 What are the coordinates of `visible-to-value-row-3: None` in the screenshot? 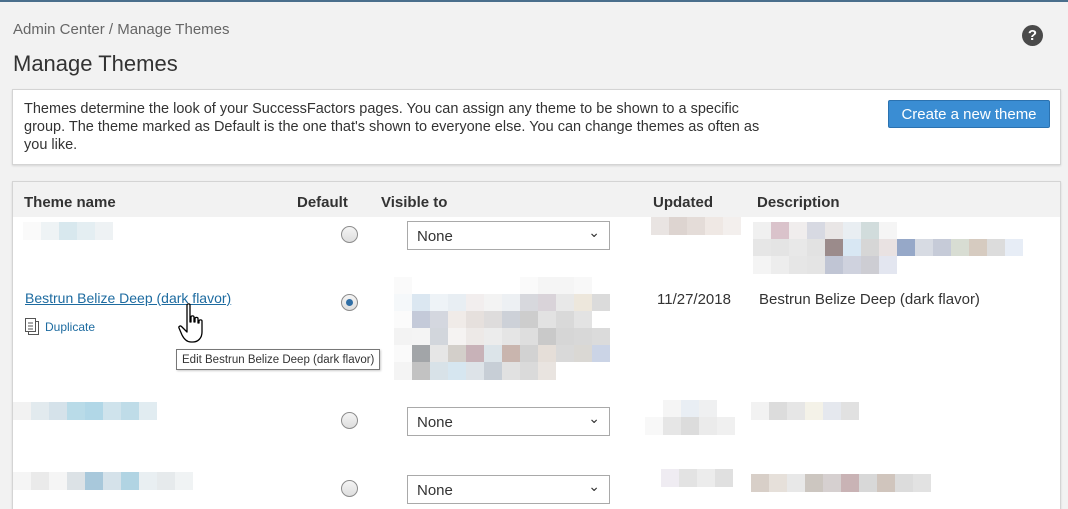 It's located at (435, 422).